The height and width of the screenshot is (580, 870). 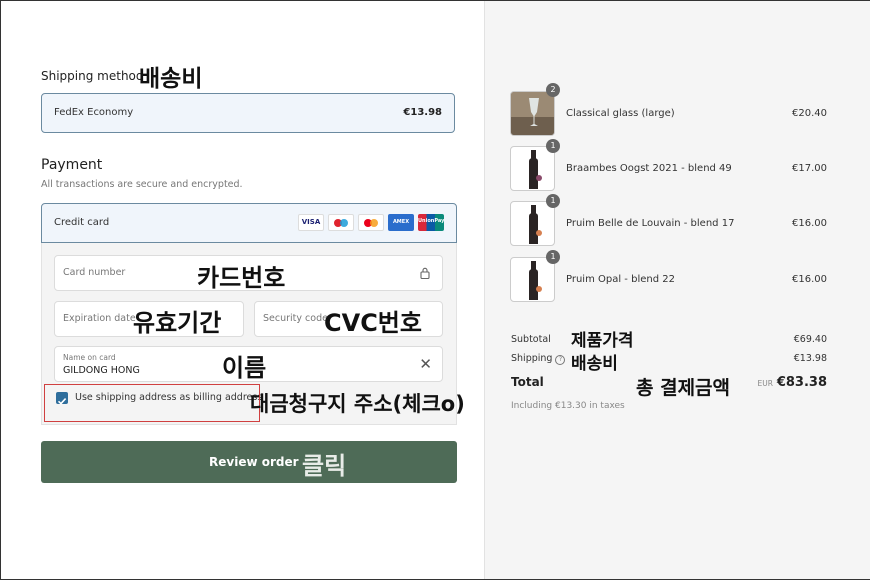 I want to click on total-currency: EUR, so click(x=765, y=383).